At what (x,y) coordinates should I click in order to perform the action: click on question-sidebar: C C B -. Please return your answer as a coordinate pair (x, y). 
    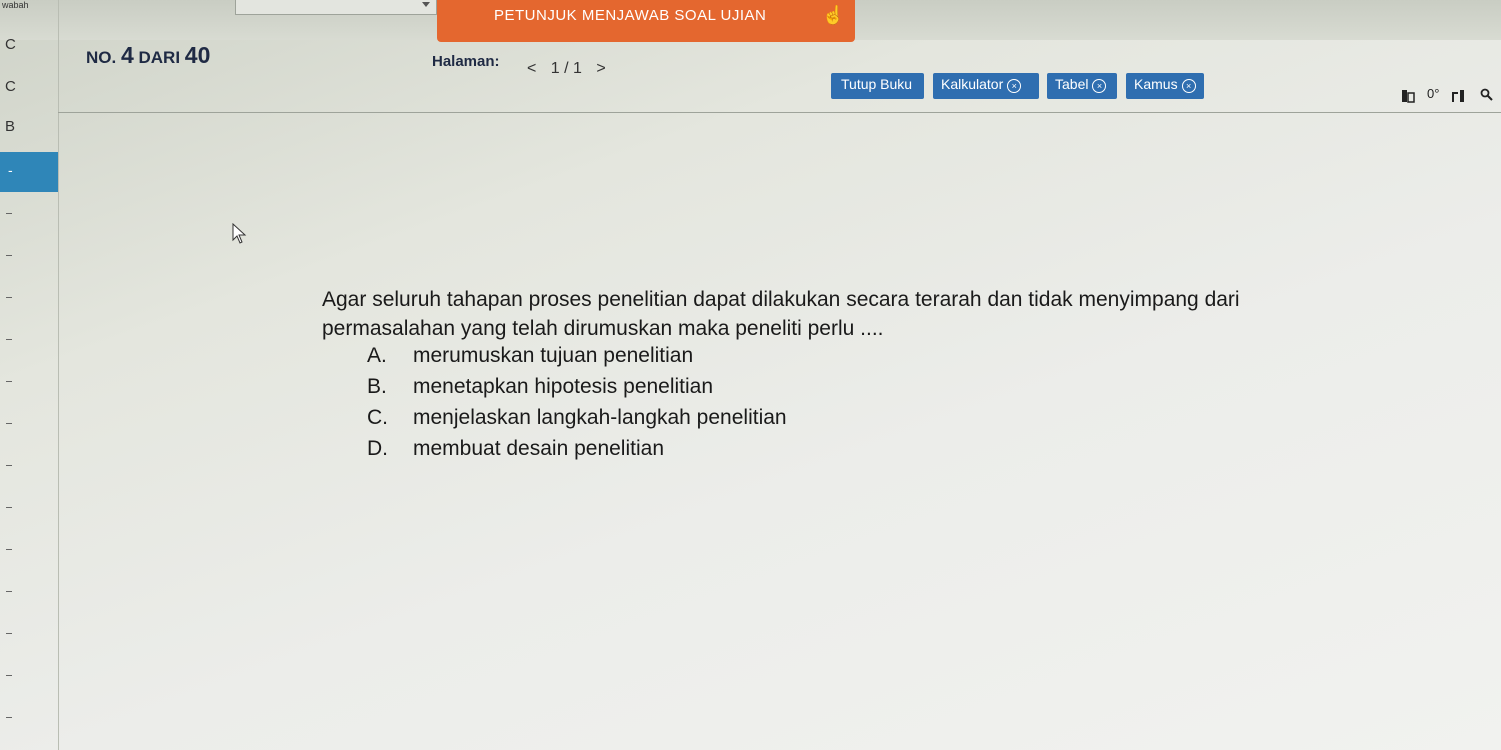
    Looking at the image, I should click on (29, 375).